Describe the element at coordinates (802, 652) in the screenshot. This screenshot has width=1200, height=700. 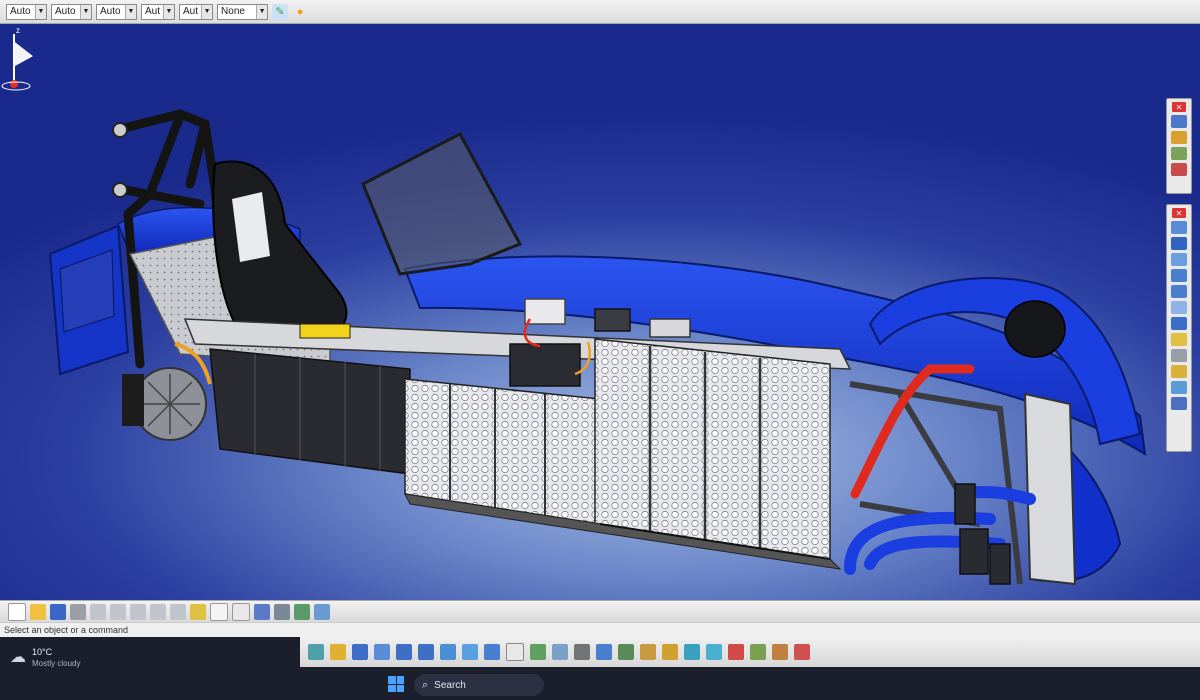
I see `grid-snap-icon` at that location.